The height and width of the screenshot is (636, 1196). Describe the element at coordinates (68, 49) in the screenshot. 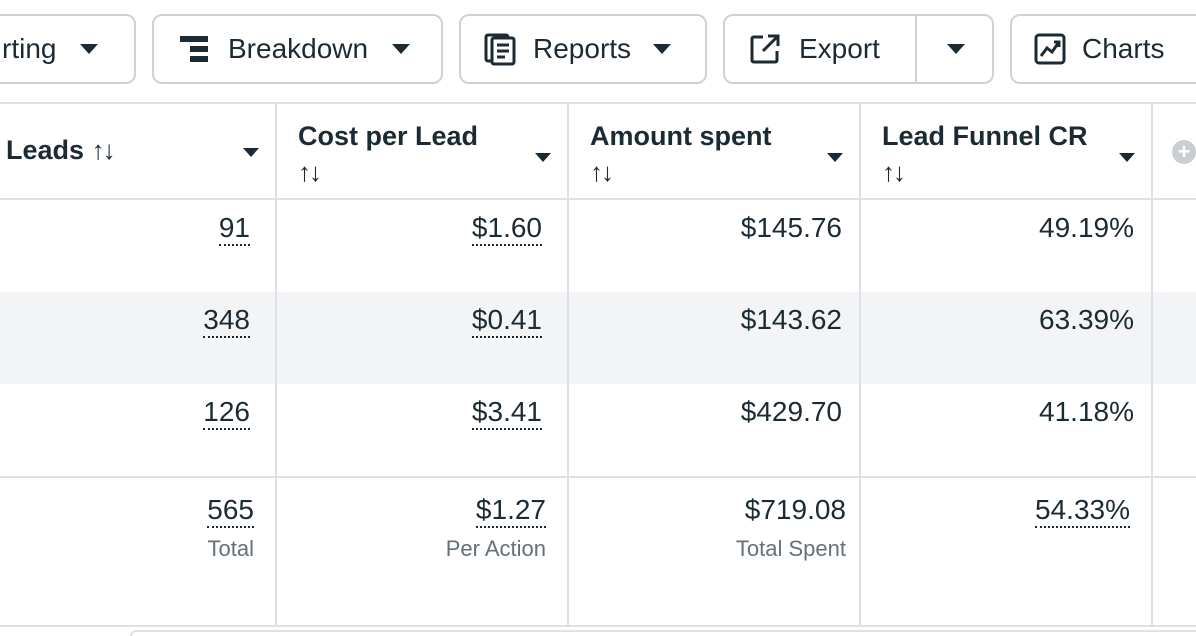

I see `reporting-dropdown-button: rting` at that location.